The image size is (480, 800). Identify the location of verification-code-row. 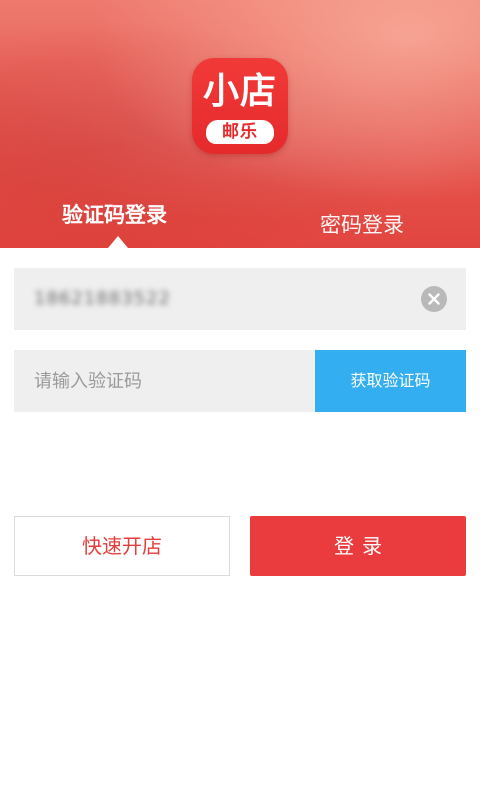
(164, 381).